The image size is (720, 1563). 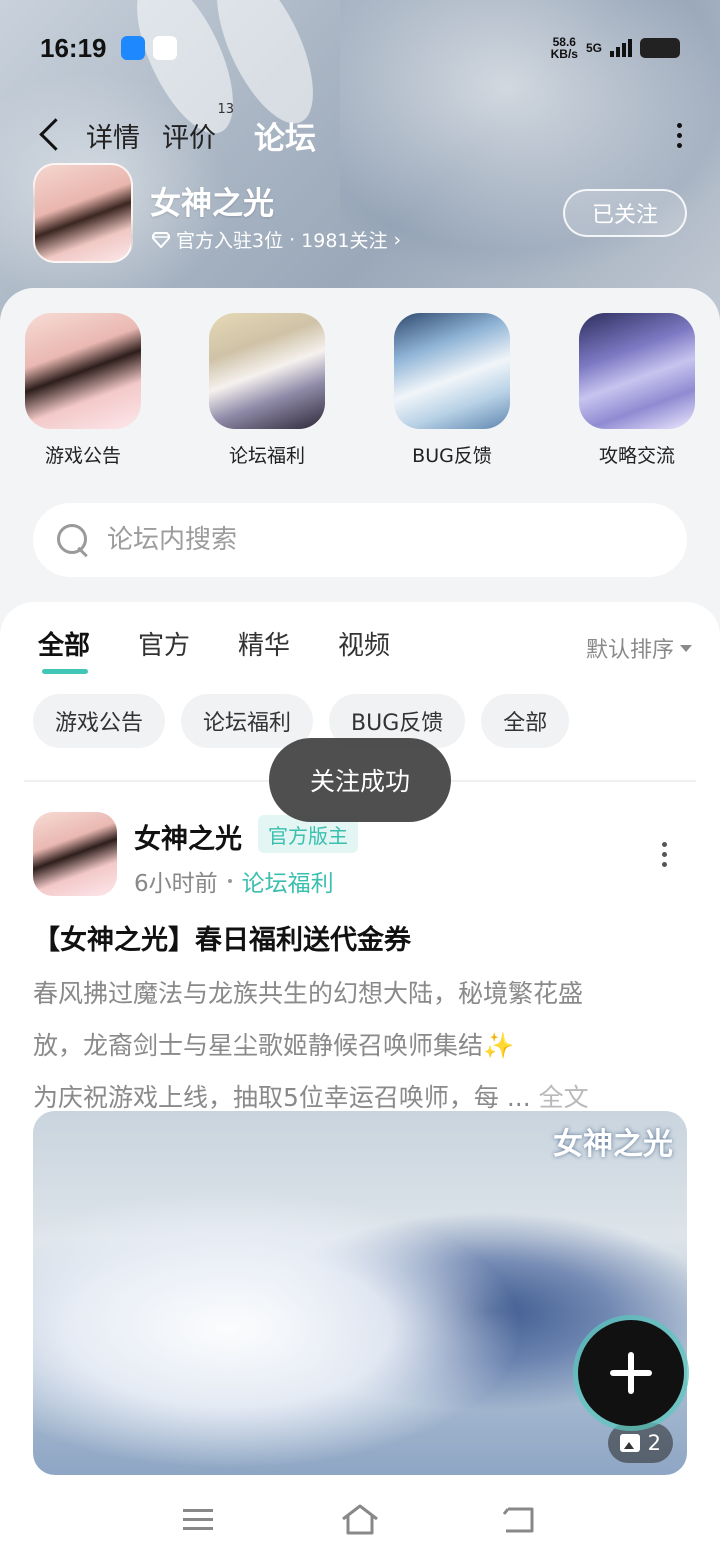 What do you see at coordinates (222, 937) in the screenshot?
I see `post-title: 【女神之光】春日福利送代金券` at bounding box center [222, 937].